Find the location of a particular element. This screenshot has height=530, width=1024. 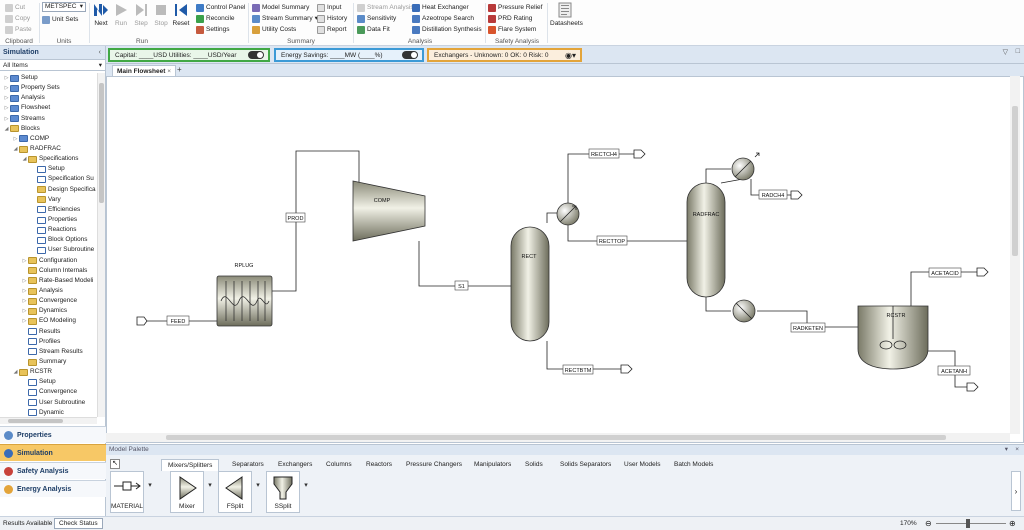

palette-tab-manipulators: Manipulators is located at coordinates (492, 465).